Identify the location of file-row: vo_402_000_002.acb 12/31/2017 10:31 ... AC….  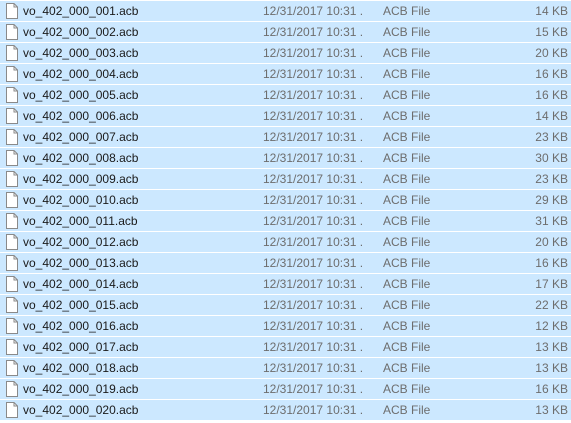
(285, 32).